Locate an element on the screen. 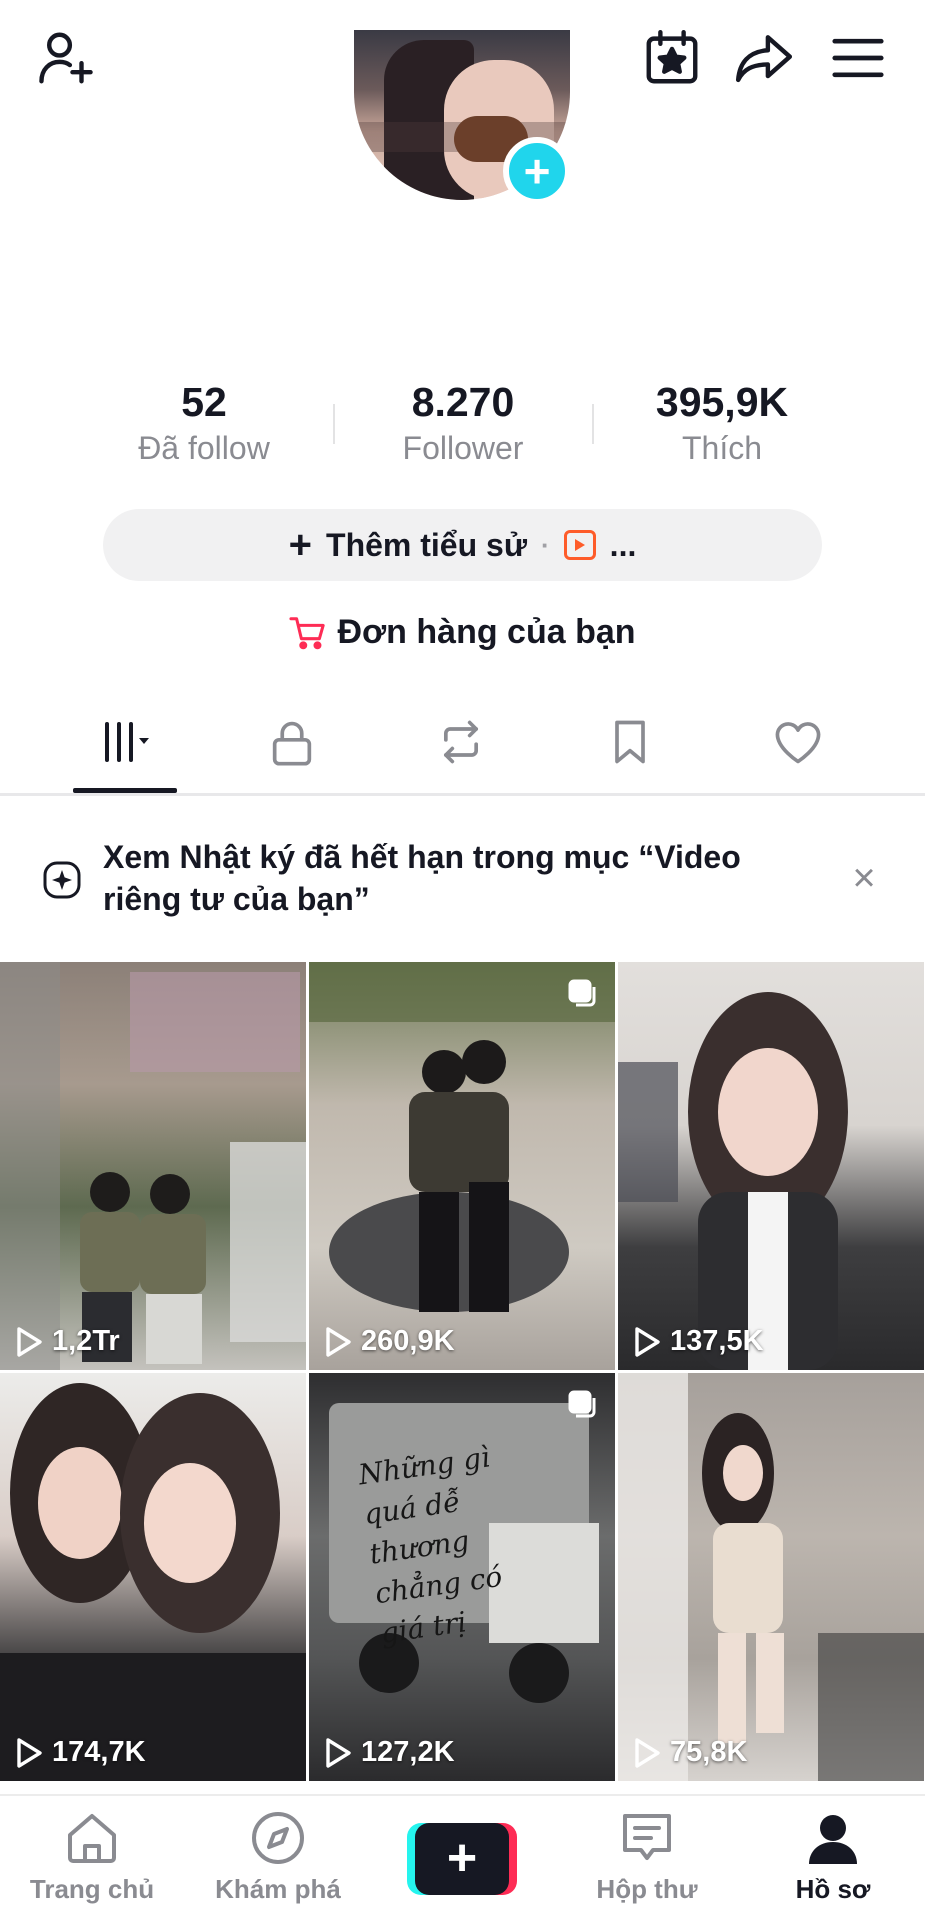 The image size is (925, 1922). view-count: 127,2K is located at coordinates (389, 1752).